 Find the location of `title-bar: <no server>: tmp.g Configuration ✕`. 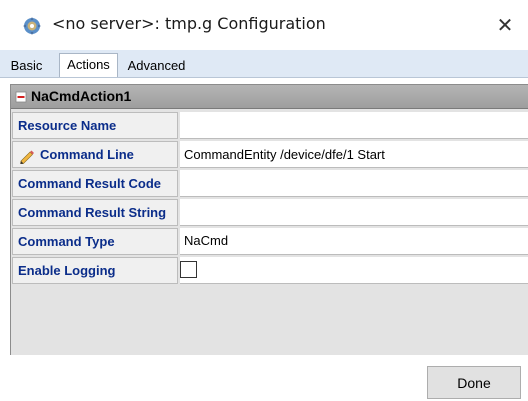

title-bar: <no server>: tmp.g Configuration ✕ is located at coordinates (264, 25).